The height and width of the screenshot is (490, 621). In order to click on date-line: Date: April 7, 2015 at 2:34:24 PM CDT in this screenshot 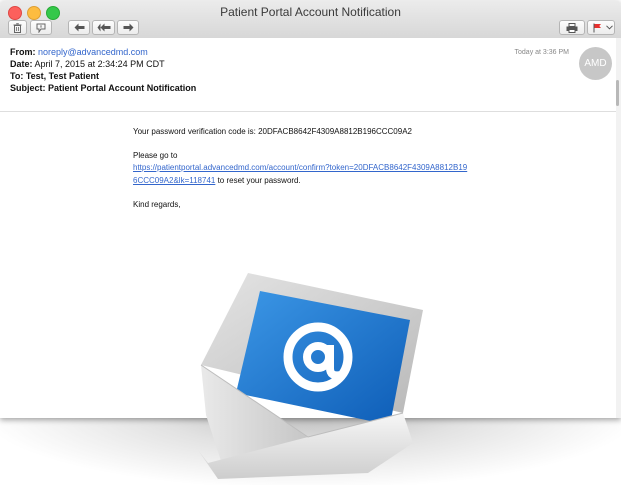, I will do `click(87, 64)`.